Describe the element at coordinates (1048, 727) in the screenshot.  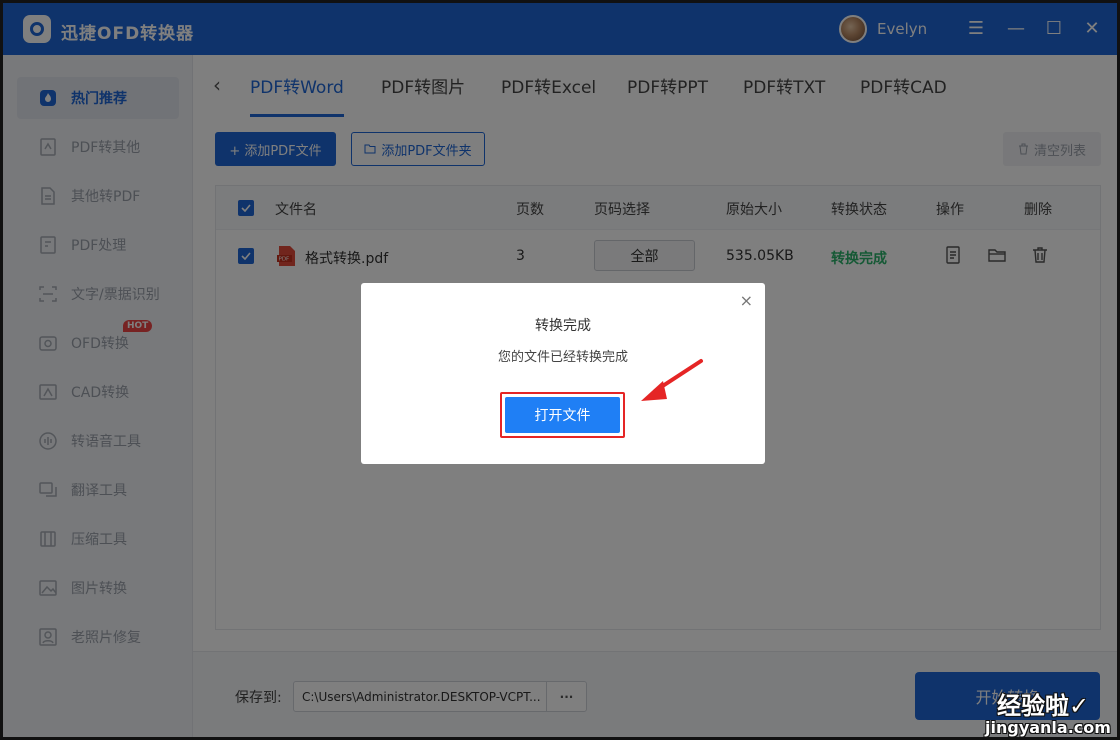
I see `watermark-url: jingyanla.com` at that location.